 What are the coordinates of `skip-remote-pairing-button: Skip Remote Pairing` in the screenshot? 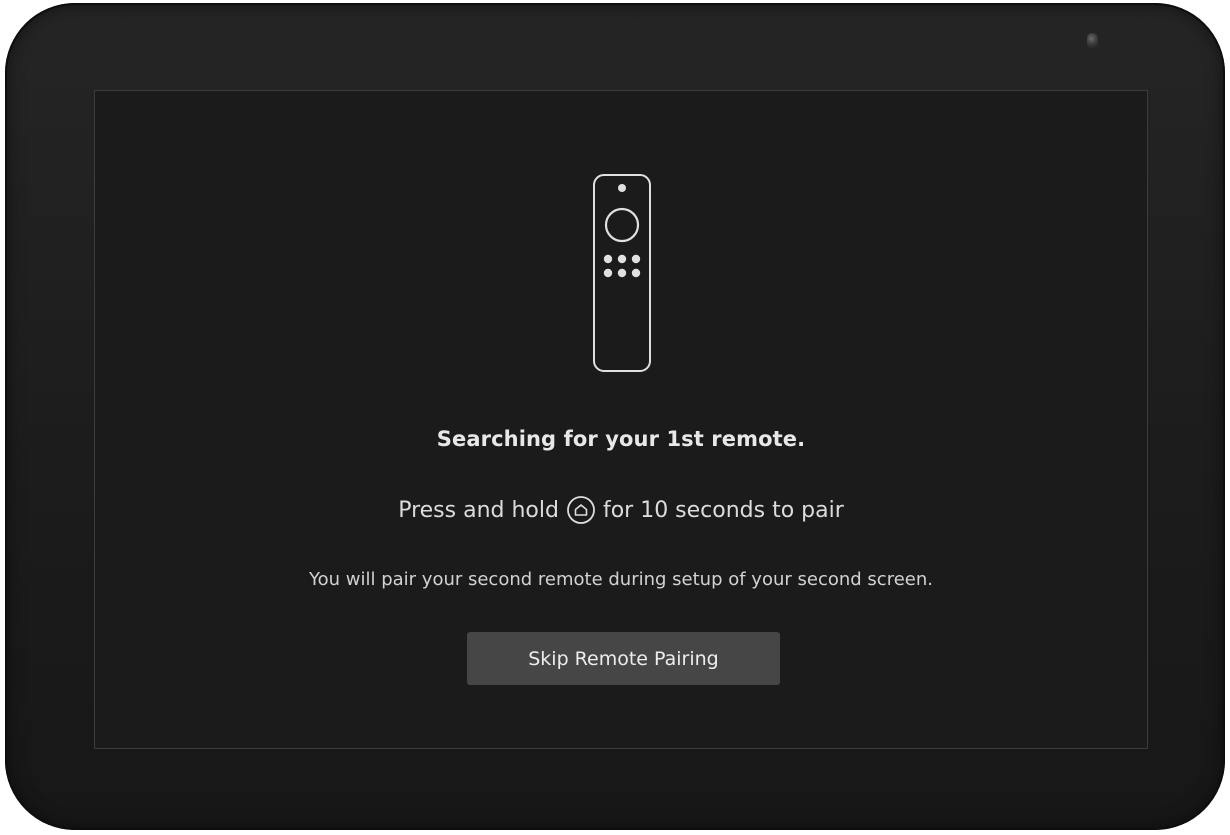 It's located at (623, 658).